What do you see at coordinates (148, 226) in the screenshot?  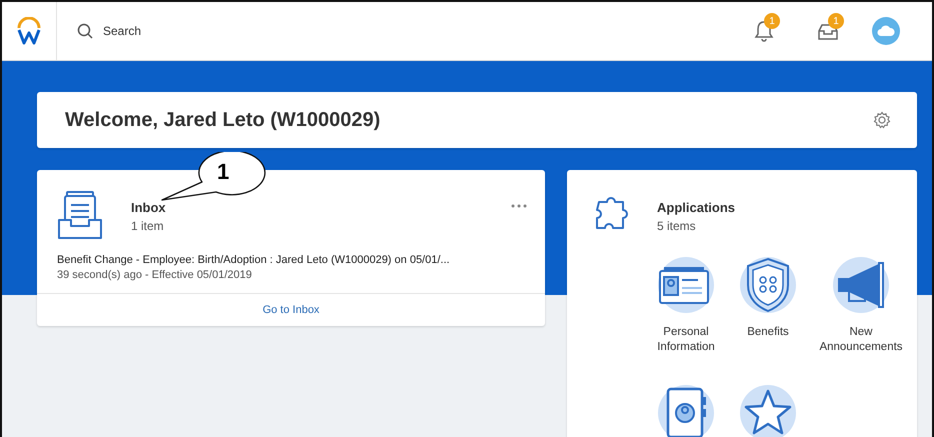 I see `item-count: 1 item` at bounding box center [148, 226].